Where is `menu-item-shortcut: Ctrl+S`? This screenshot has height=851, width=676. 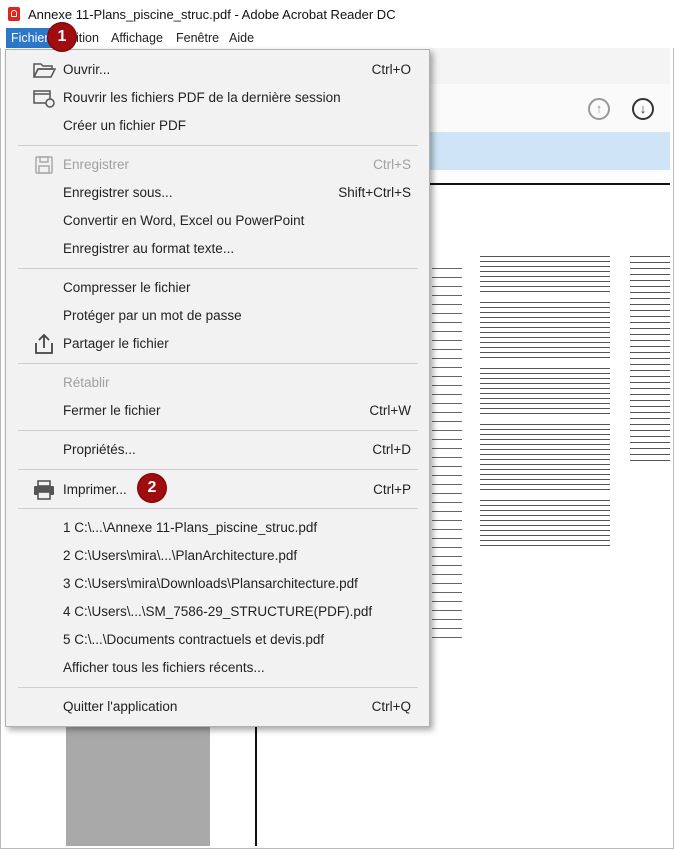
menu-item-shortcut: Ctrl+S is located at coordinates (392, 164).